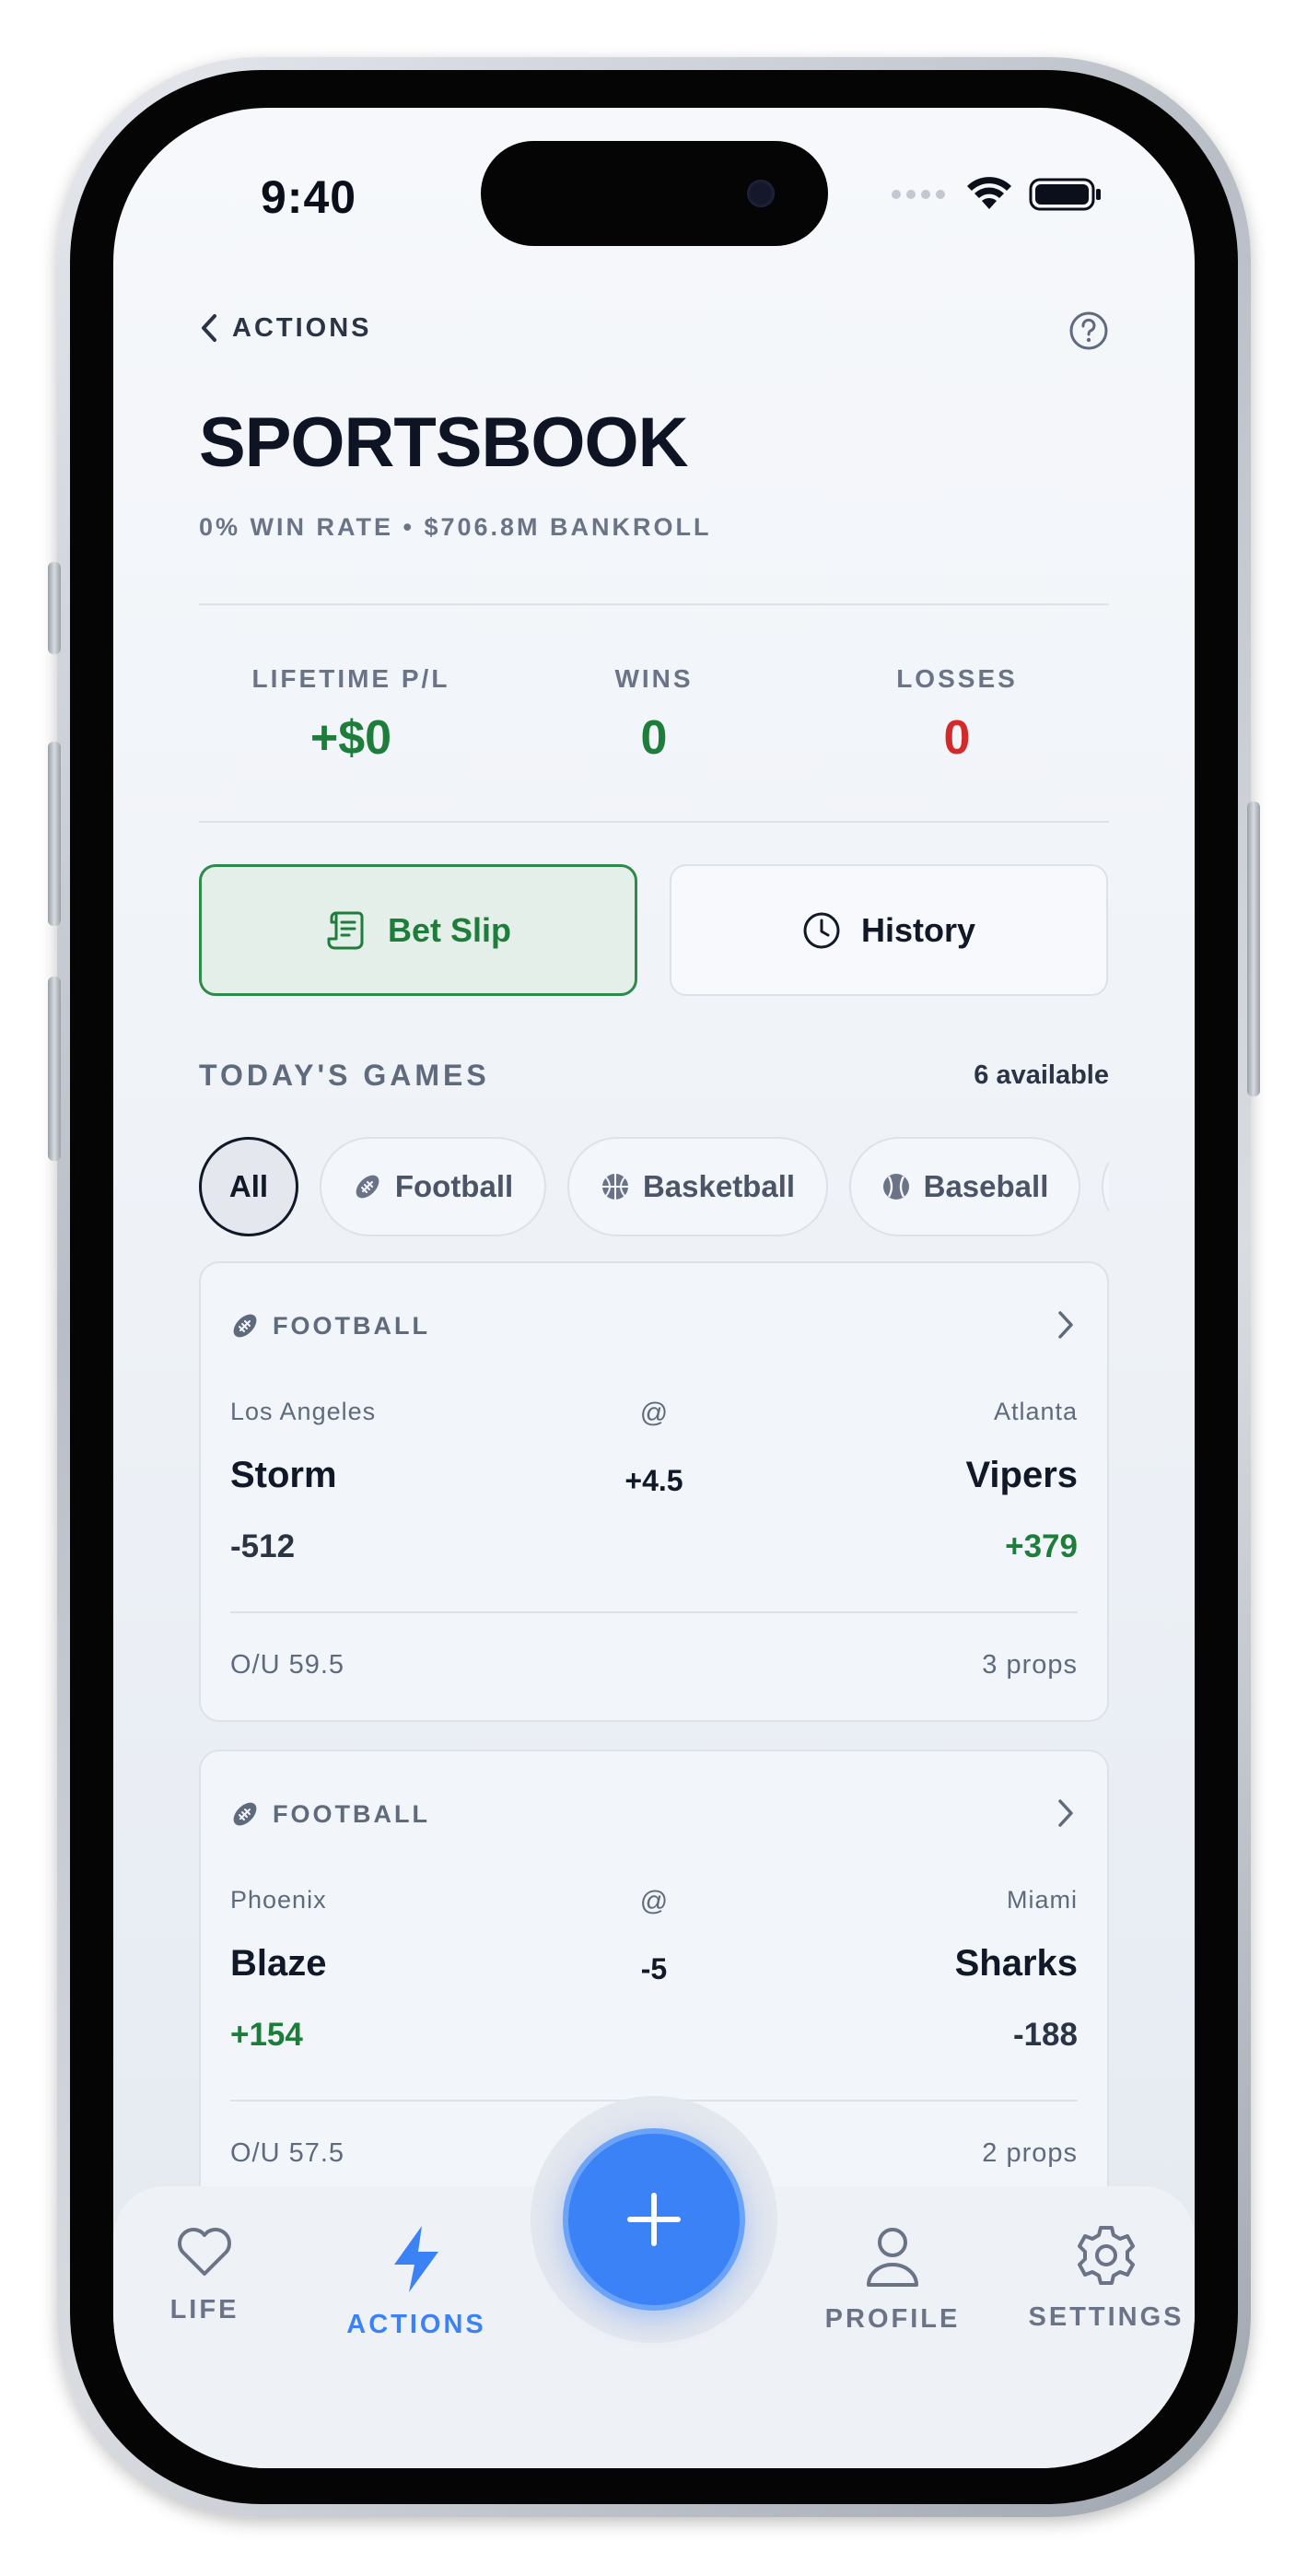  I want to click on stat-label: WINS, so click(654, 678).